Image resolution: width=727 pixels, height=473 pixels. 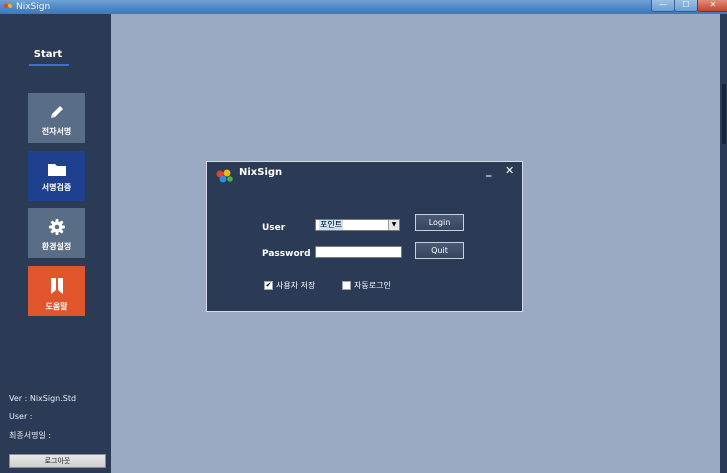 I want to click on chevron-down-icon: ▼, so click(x=393, y=225).